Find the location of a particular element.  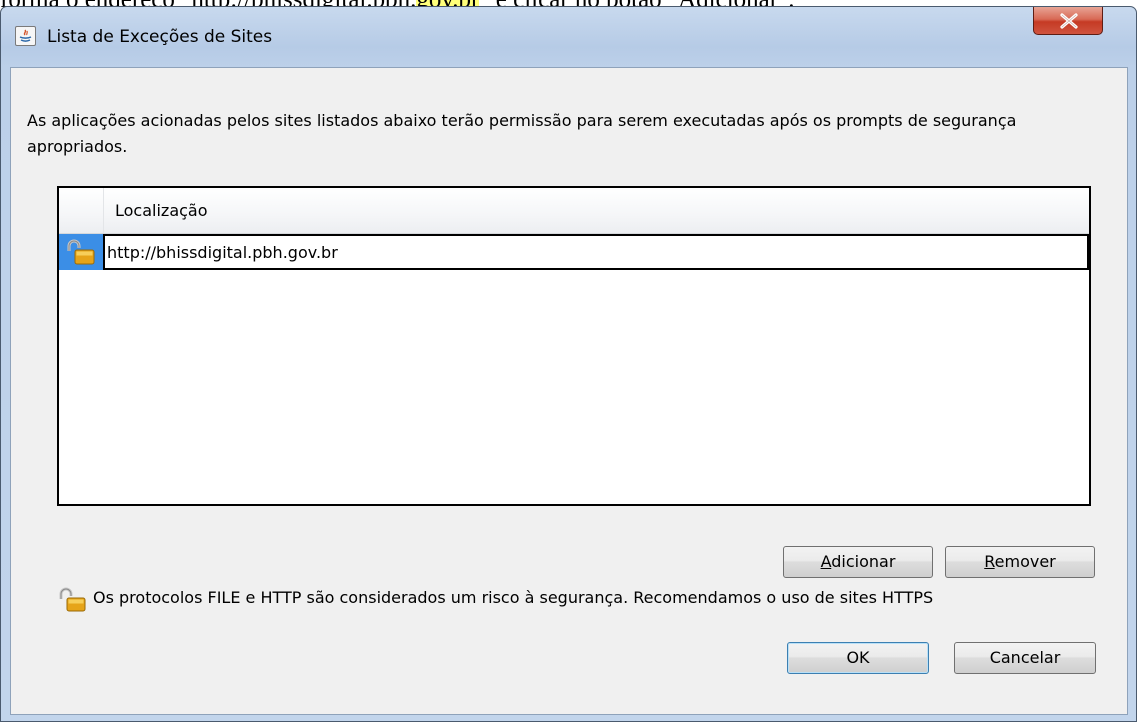

remove-button-mnemonic: R is located at coordinates (989, 561).